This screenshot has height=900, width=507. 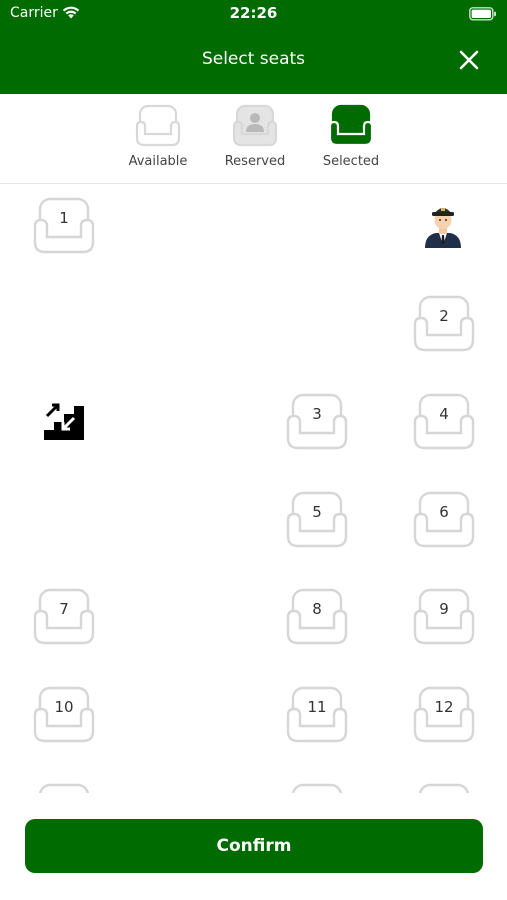 I want to click on close-button, so click(x=469, y=60).